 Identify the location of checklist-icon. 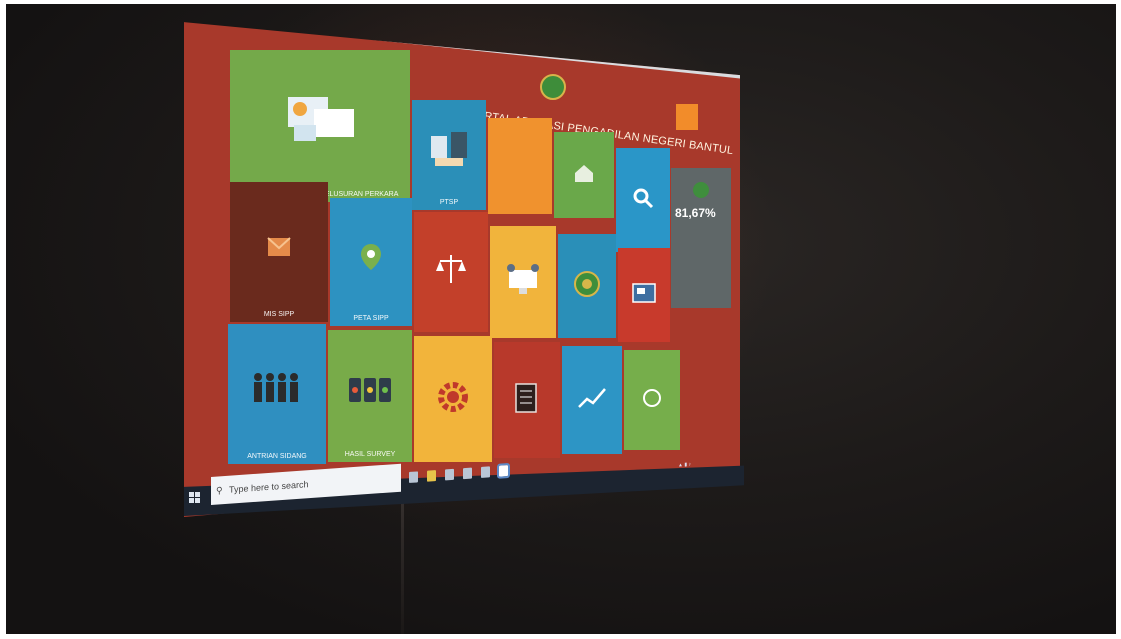
(527, 398).